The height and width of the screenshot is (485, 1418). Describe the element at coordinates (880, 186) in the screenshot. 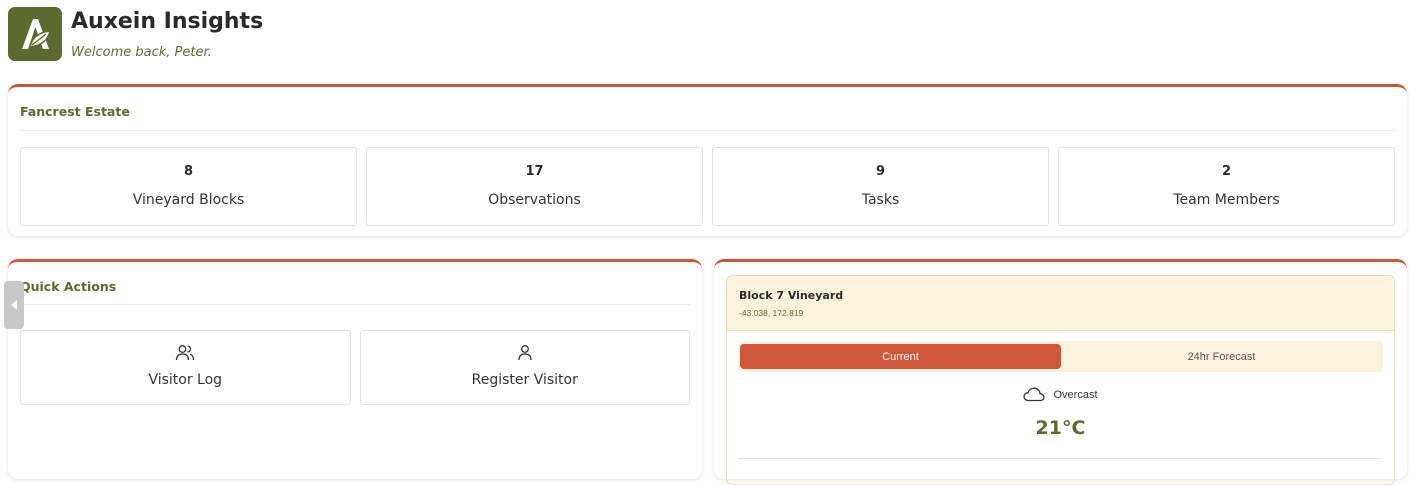

I see `stat-card-tasks: 9 Tasks` at that location.